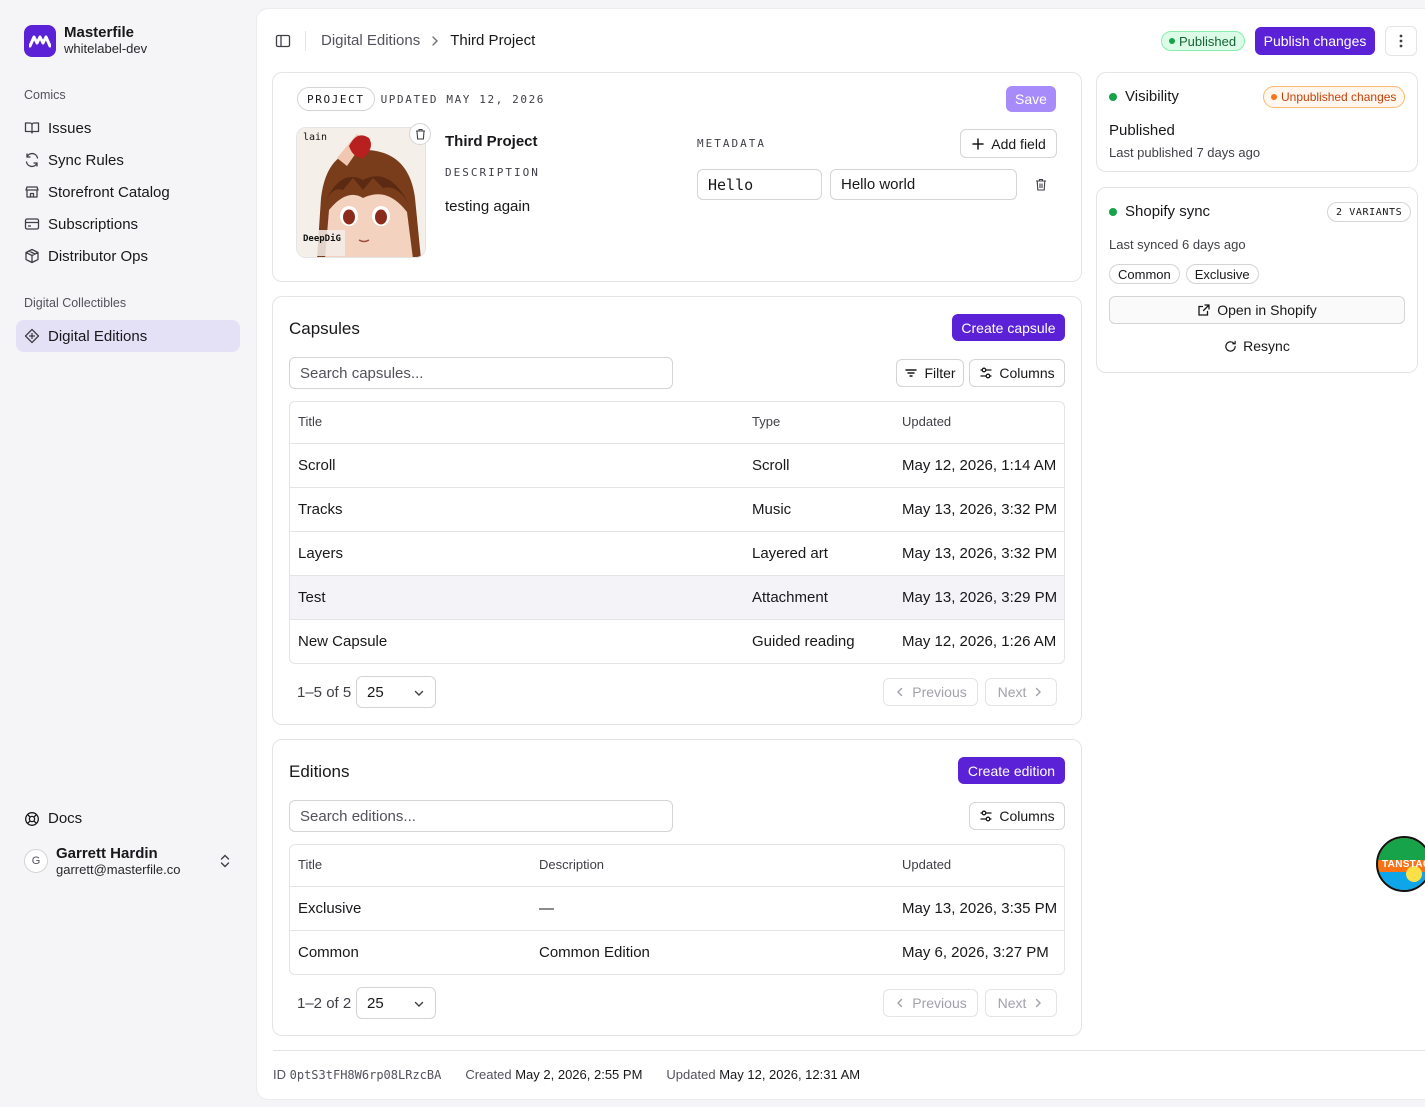 This screenshot has width=1425, height=1107. I want to click on unpublished-changes-badge: Unpublished changes, so click(1334, 97).